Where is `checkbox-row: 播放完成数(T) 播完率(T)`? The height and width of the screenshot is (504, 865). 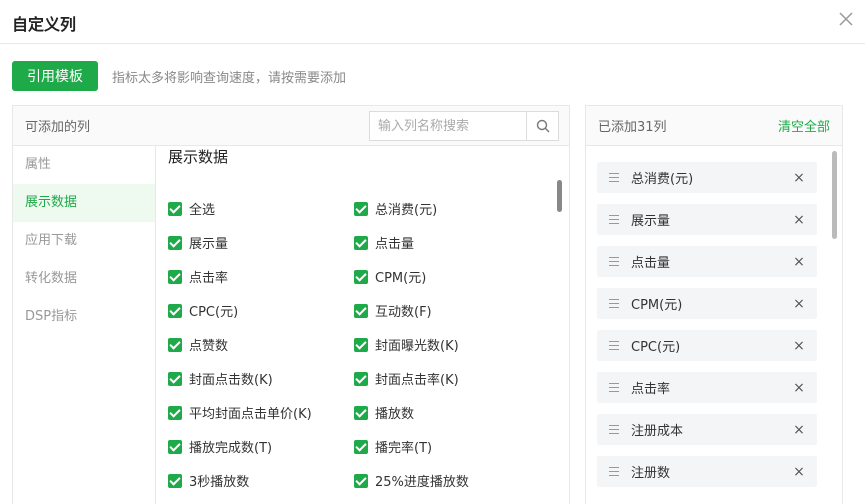 checkbox-row: 播放完成数(T) 播完率(T) is located at coordinates (356, 445).